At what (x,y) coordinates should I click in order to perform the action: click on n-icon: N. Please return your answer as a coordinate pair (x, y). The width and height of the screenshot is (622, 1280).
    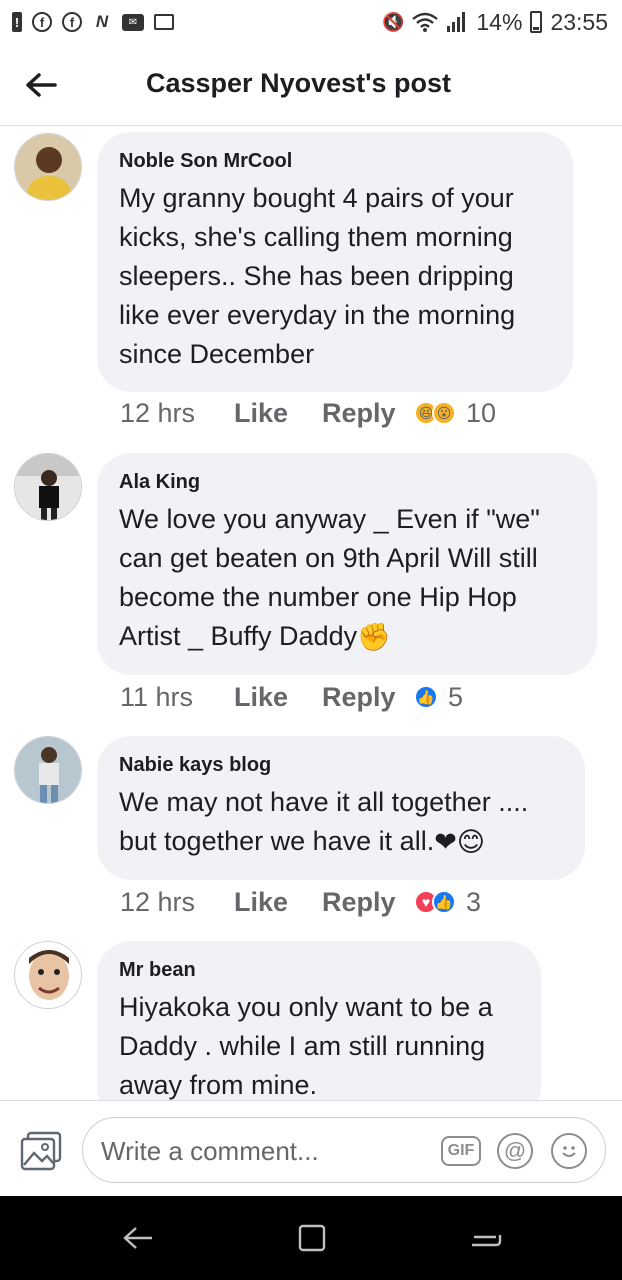
    Looking at the image, I should click on (102, 21).